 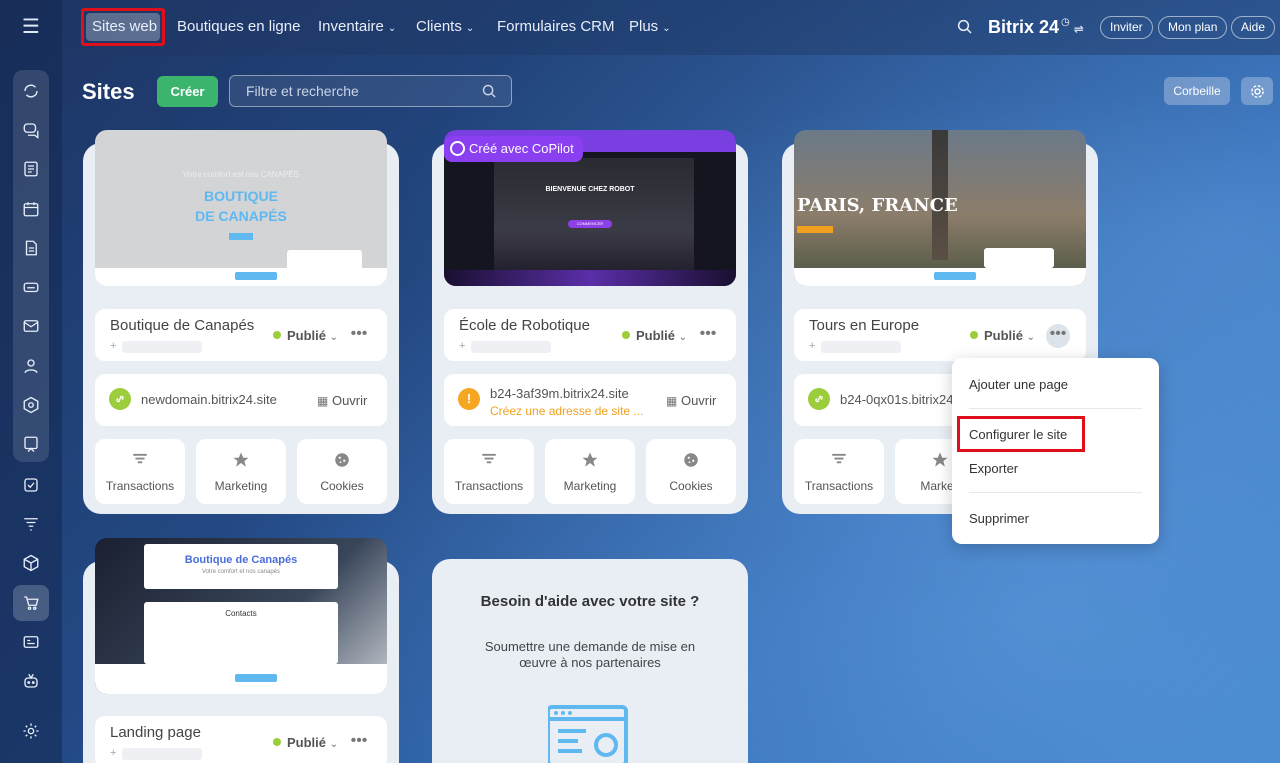 What do you see at coordinates (1197, 91) in the screenshot?
I see `trash-button: Corbeille` at bounding box center [1197, 91].